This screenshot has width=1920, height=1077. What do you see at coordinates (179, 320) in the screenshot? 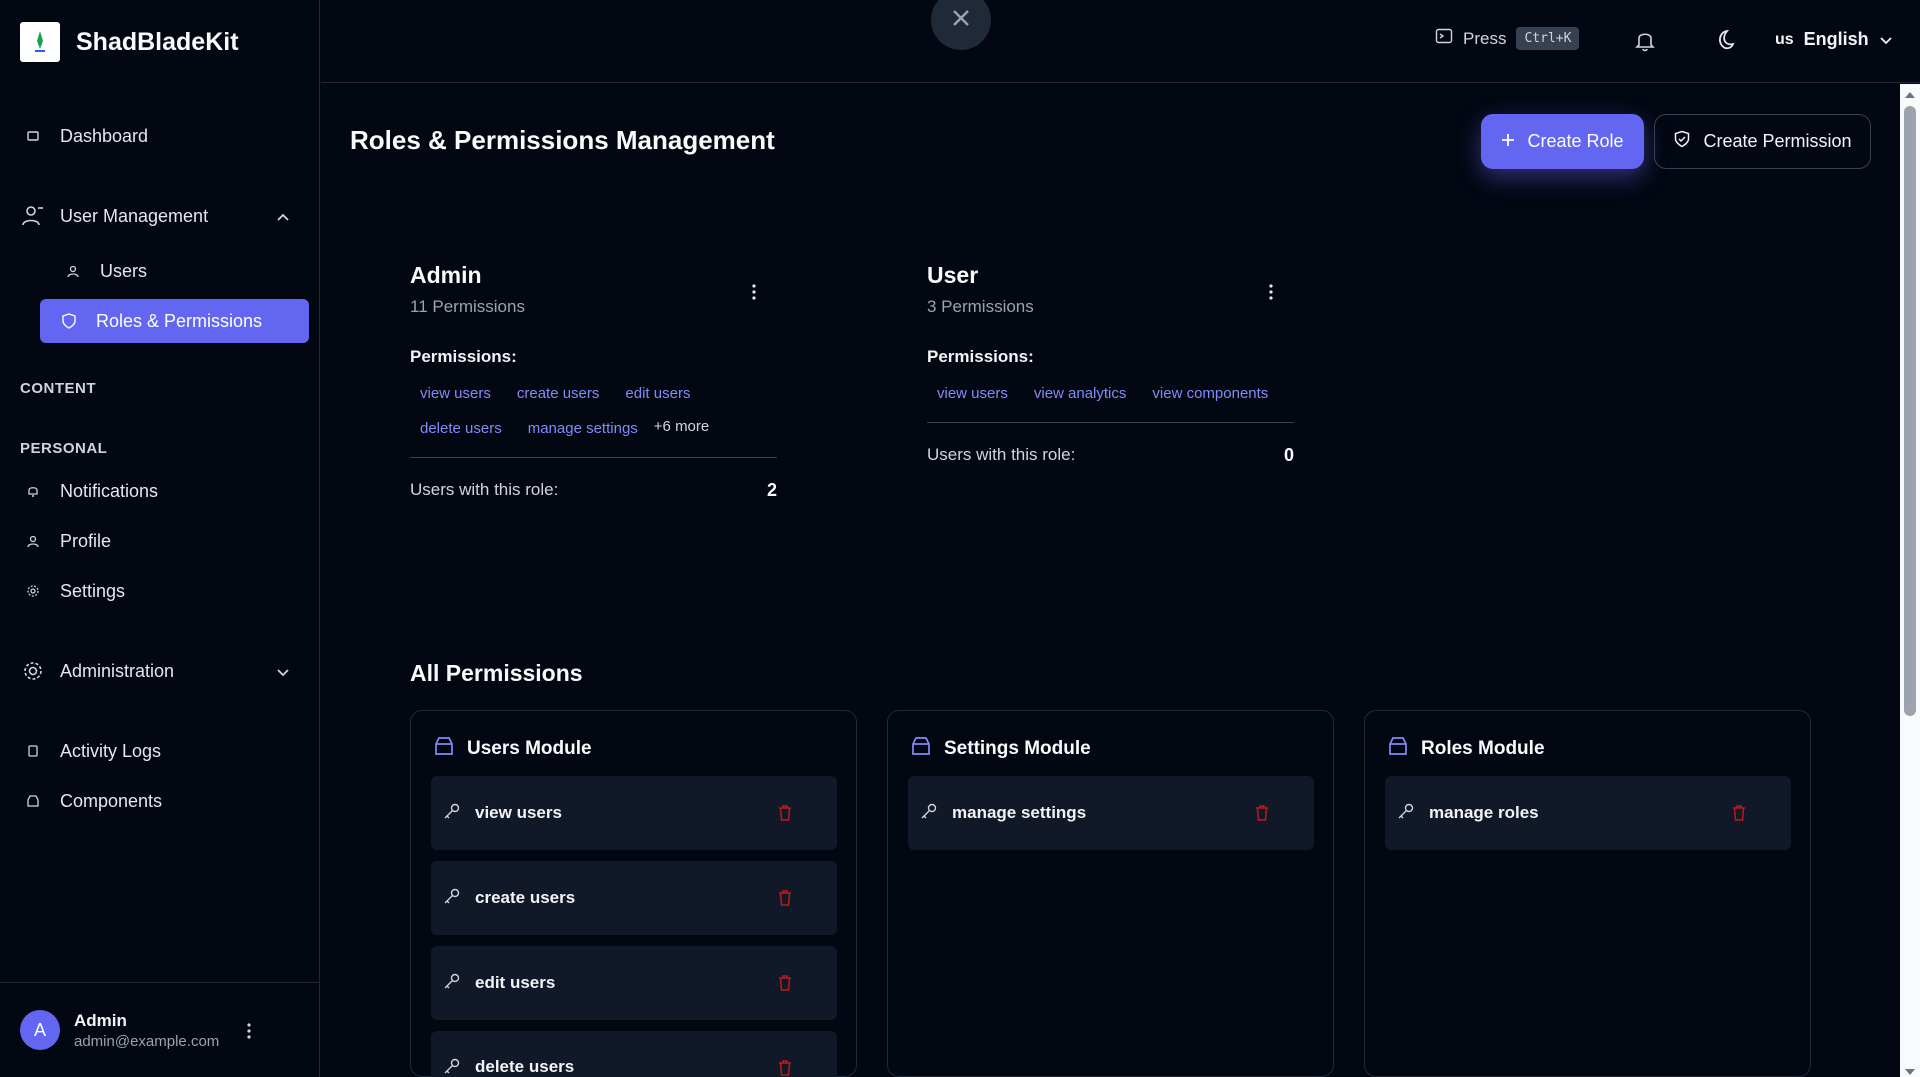
I see `sidebar-item-label: Roles & Permissions` at bounding box center [179, 320].